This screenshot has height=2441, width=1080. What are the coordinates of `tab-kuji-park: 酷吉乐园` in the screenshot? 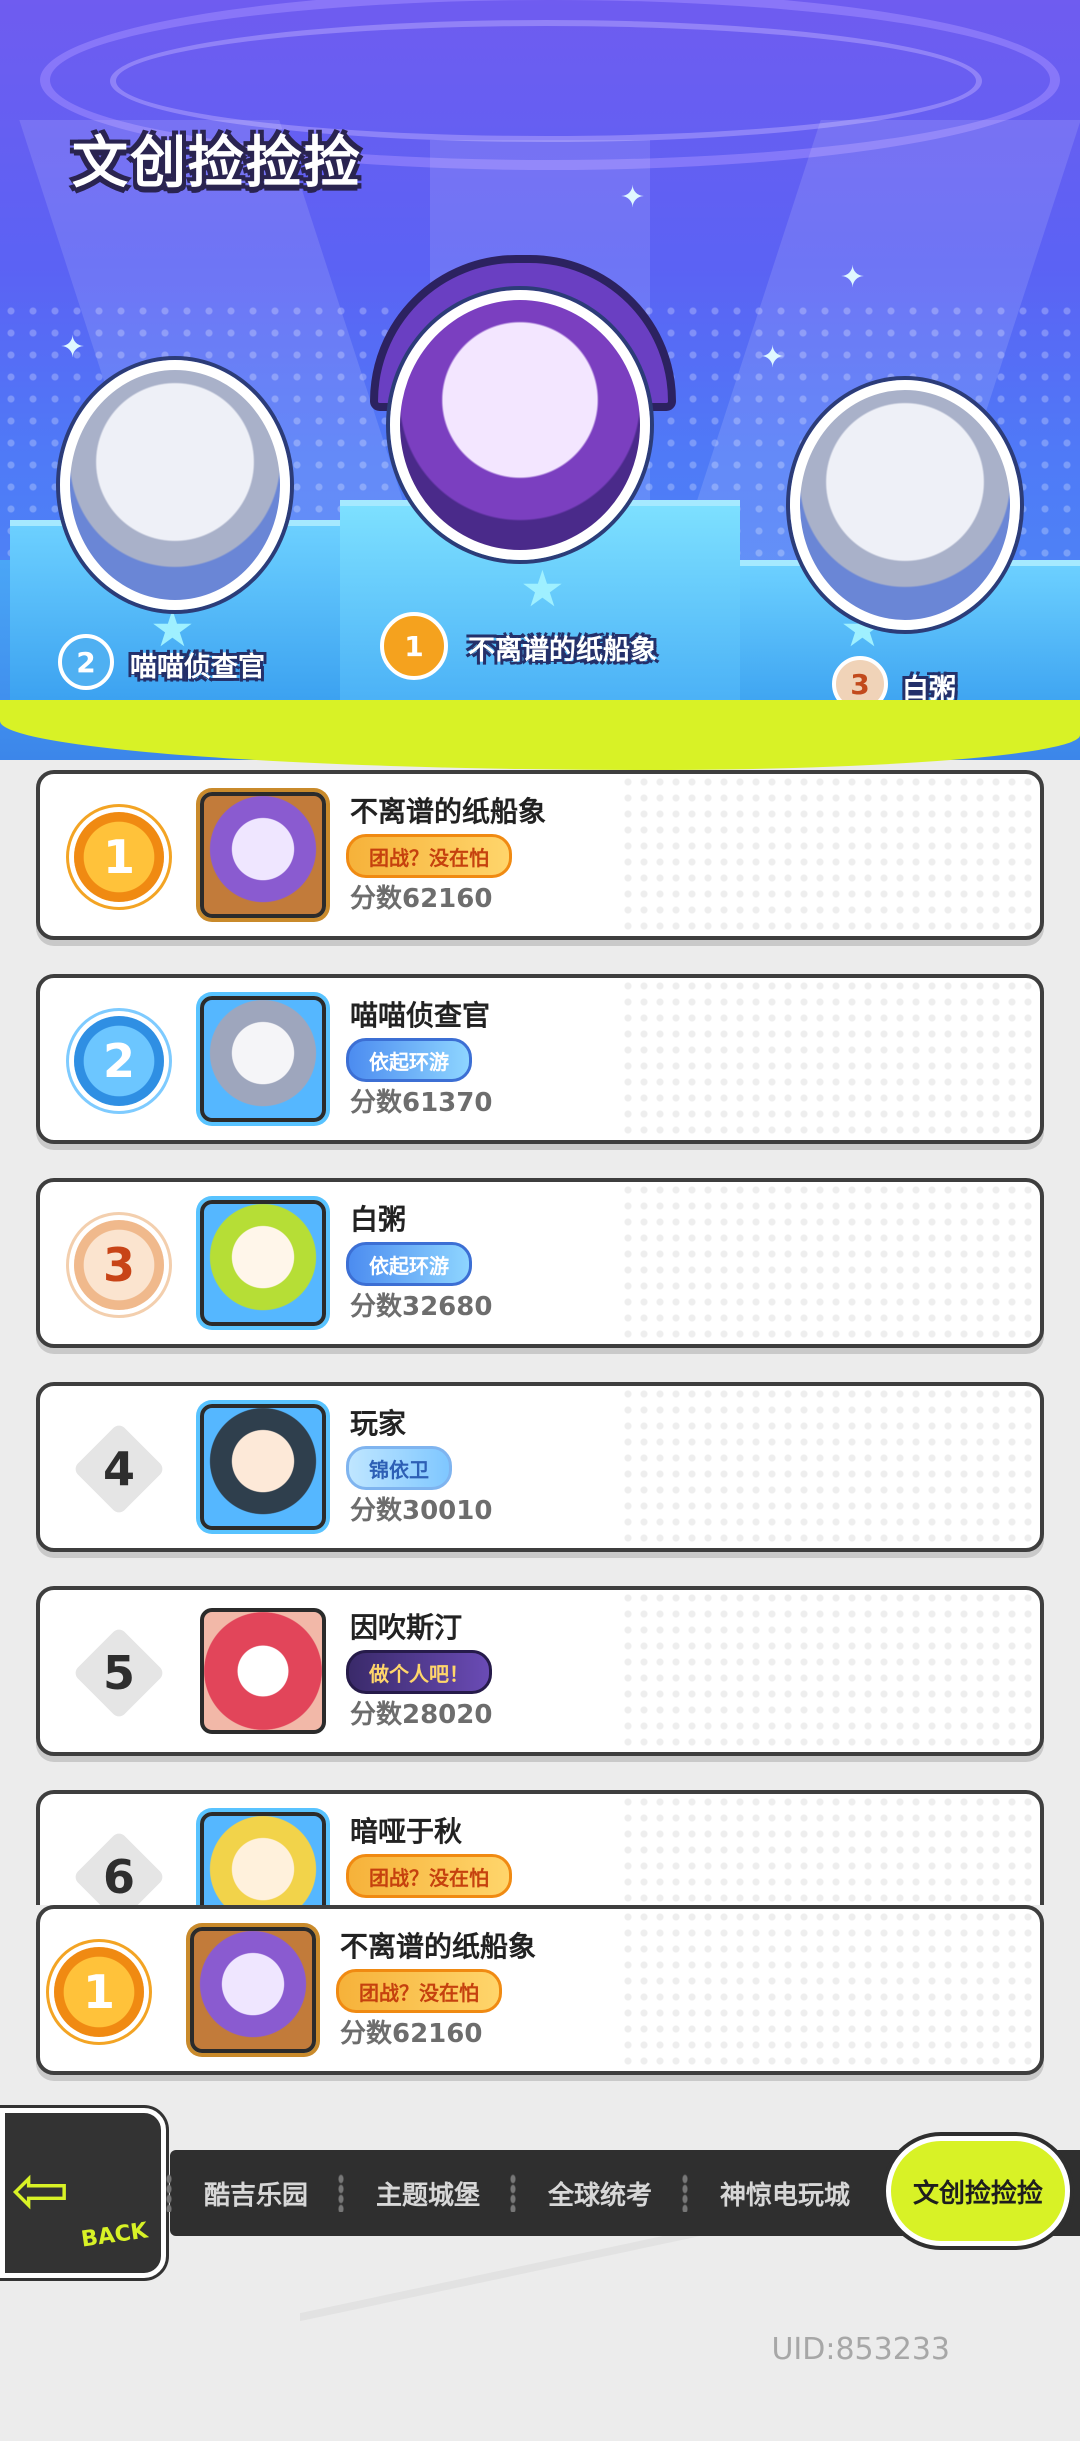 It's located at (254, 2193).